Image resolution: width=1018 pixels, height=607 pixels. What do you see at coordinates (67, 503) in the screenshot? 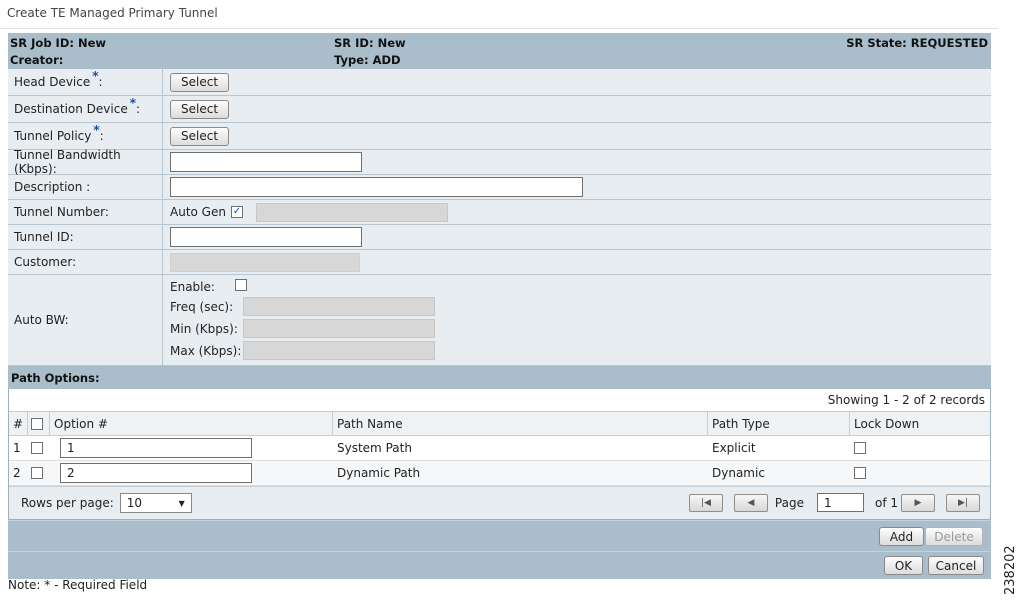
I see `rows-per-page-label: Rows per page:` at bounding box center [67, 503].